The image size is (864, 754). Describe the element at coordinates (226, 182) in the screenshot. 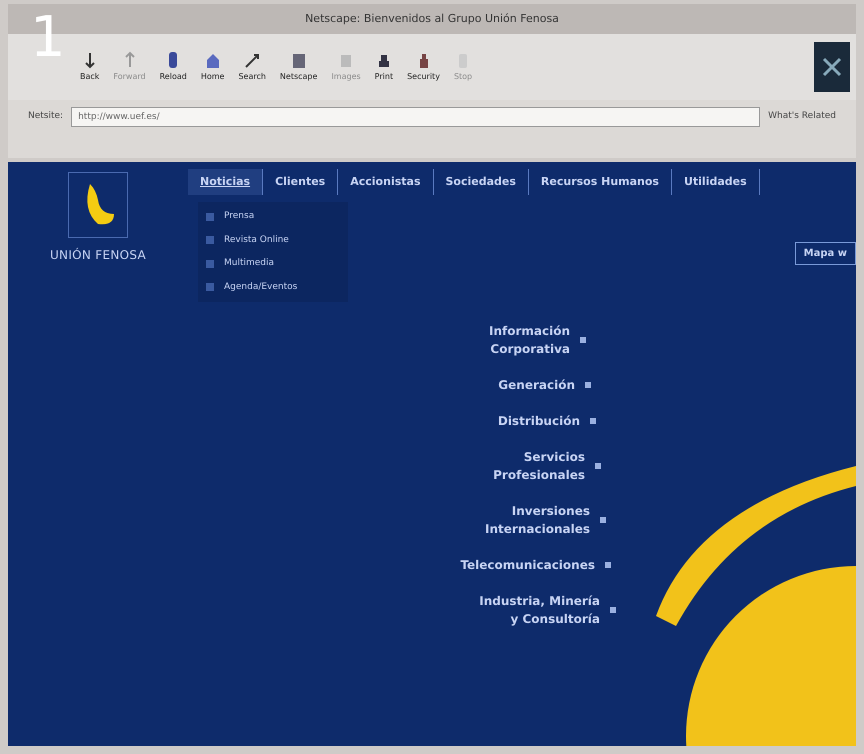

I see `nav-tab: Noticias` at that location.